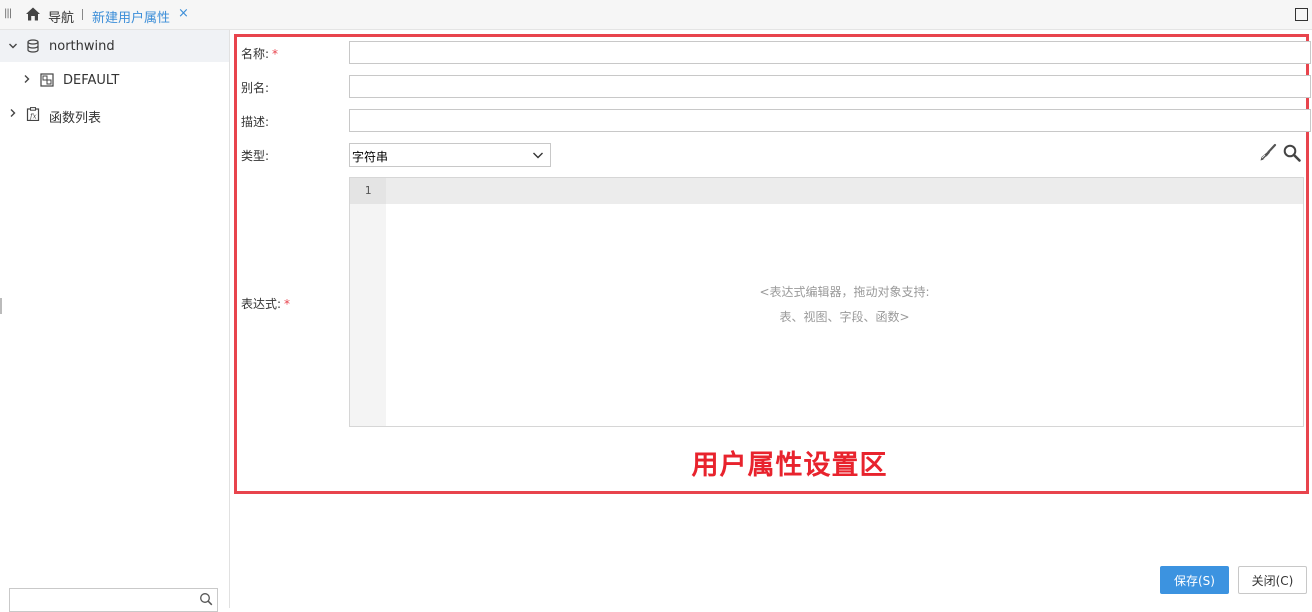 The height and width of the screenshot is (612, 1312). What do you see at coordinates (183, 13) in the screenshot?
I see `tab-close-icon: ×` at bounding box center [183, 13].